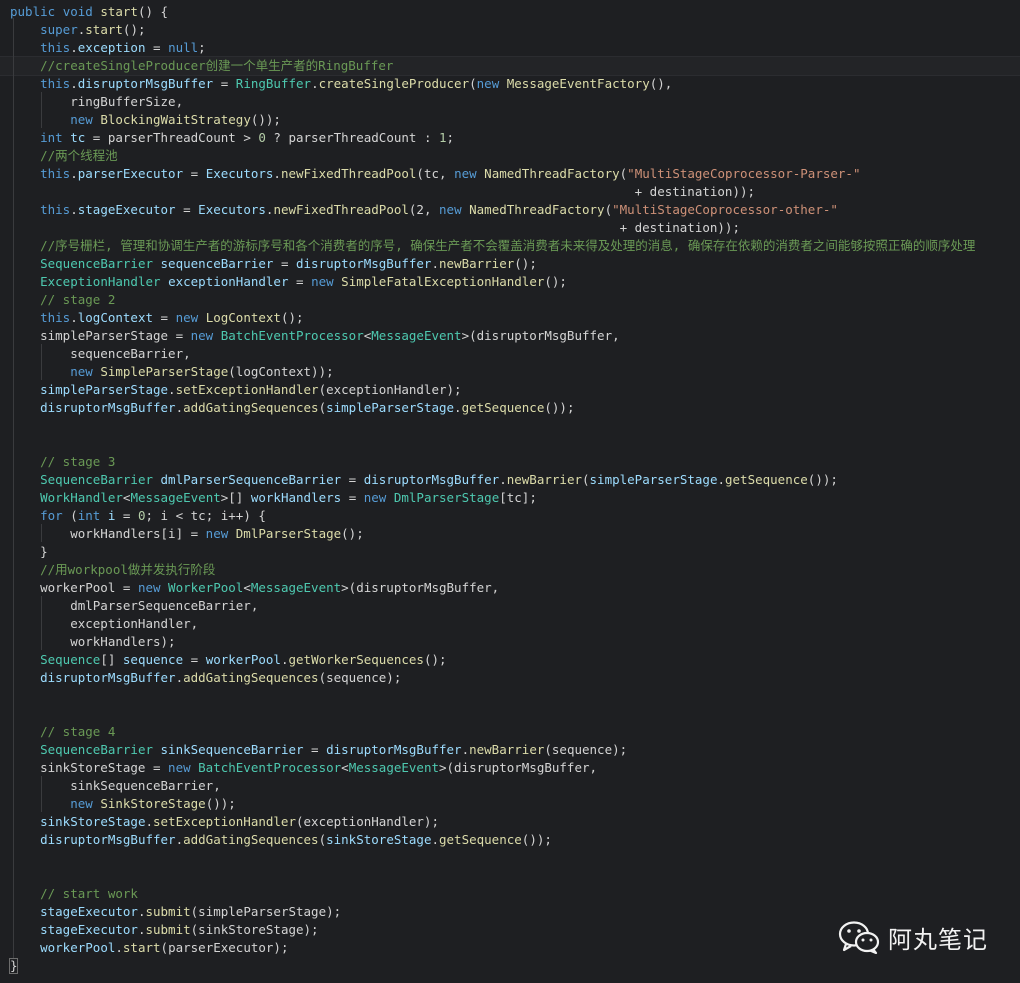  Describe the element at coordinates (515, 120) in the screenshot. I see `code-line: new BlockingWaitStrategy());` at that location.